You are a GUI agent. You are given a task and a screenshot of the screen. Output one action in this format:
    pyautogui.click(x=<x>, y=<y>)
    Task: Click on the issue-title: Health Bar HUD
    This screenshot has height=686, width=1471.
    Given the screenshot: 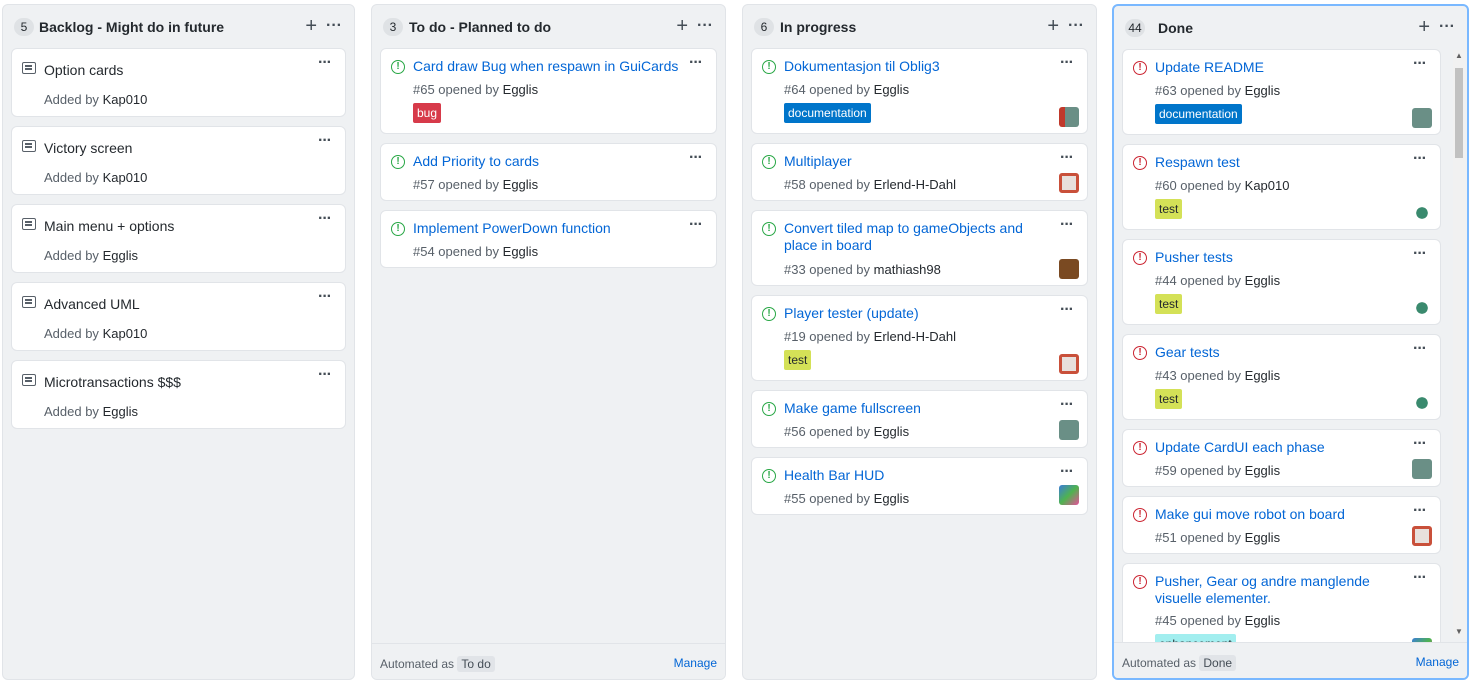 What is the action you would take?
    pyautogui.click(x=917, y=475)
    